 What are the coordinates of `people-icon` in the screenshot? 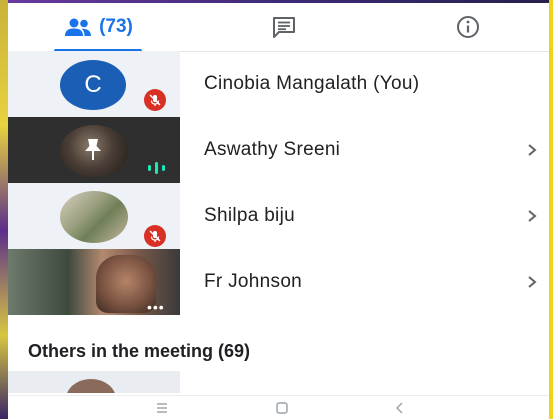 It's located at (78, 27).